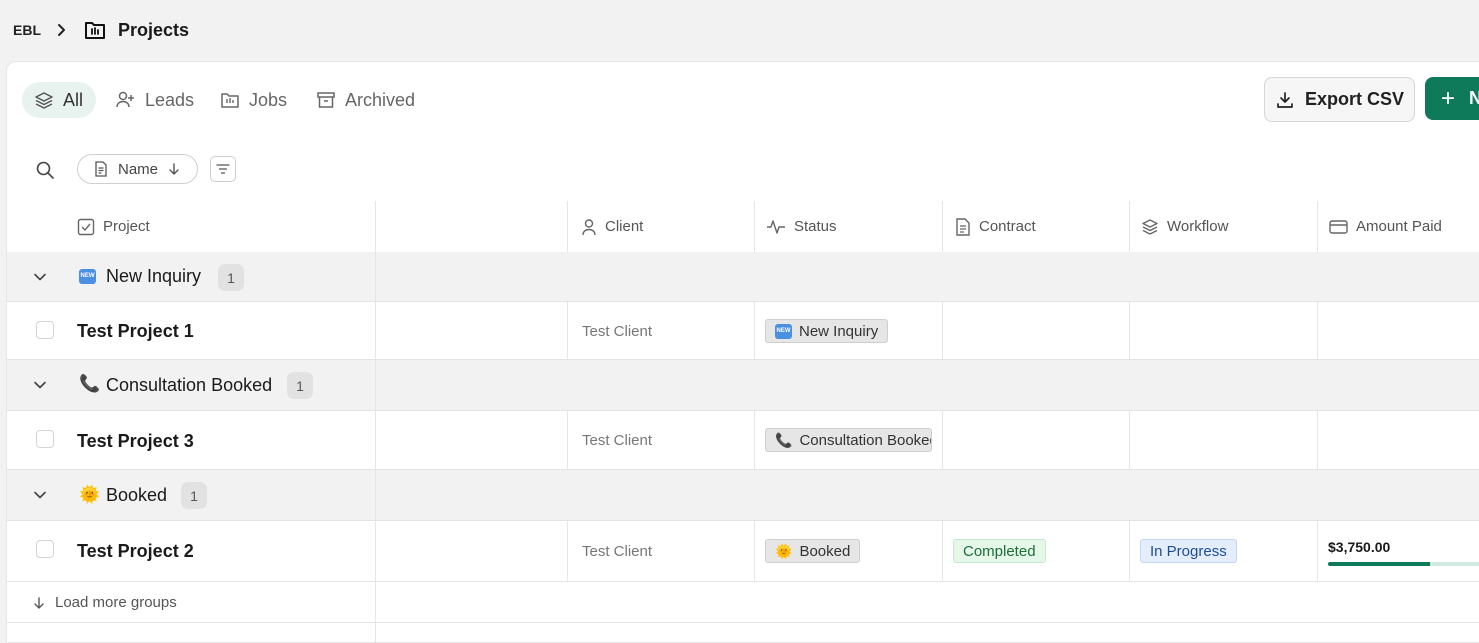 The height and width of the screenshot is (643, 1479). I want to click on search-icon, so click(45, 170).